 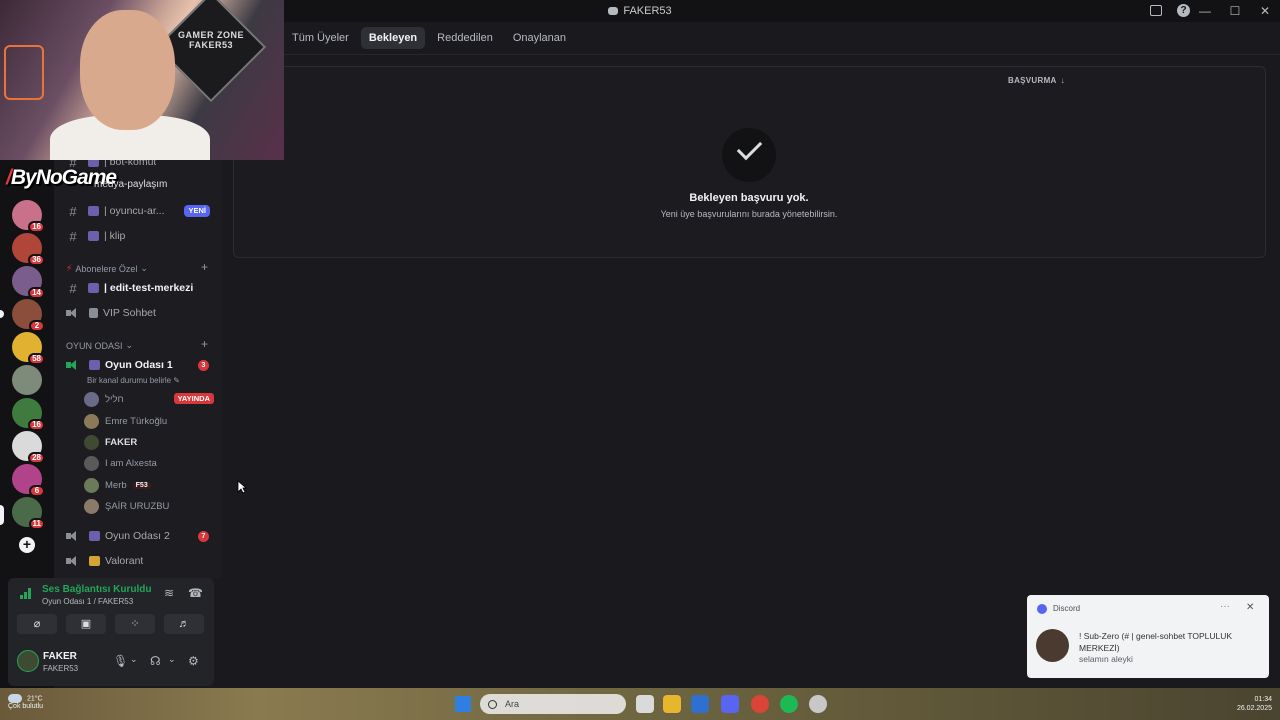 I want to click on soundboard-button: ♬, so click(x=184, y=624).